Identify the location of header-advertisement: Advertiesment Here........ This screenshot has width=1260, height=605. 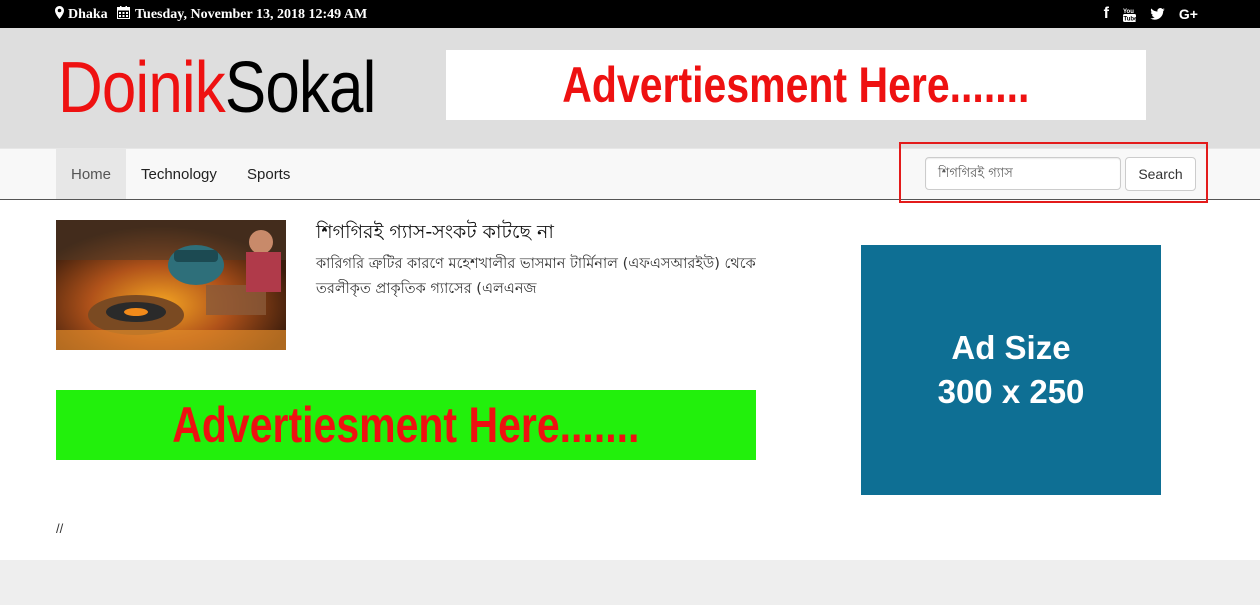
(796, 85).